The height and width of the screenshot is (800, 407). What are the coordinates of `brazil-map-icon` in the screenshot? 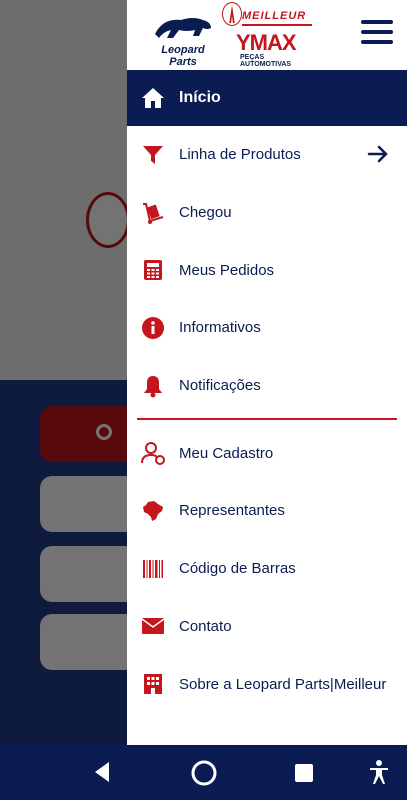 It's located at (153, 511).